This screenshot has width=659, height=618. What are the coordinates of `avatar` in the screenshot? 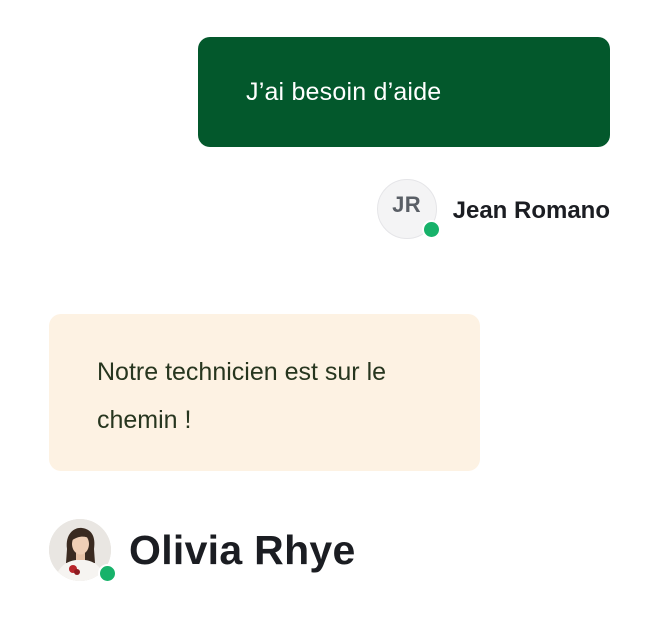 It's located at (83, 551).